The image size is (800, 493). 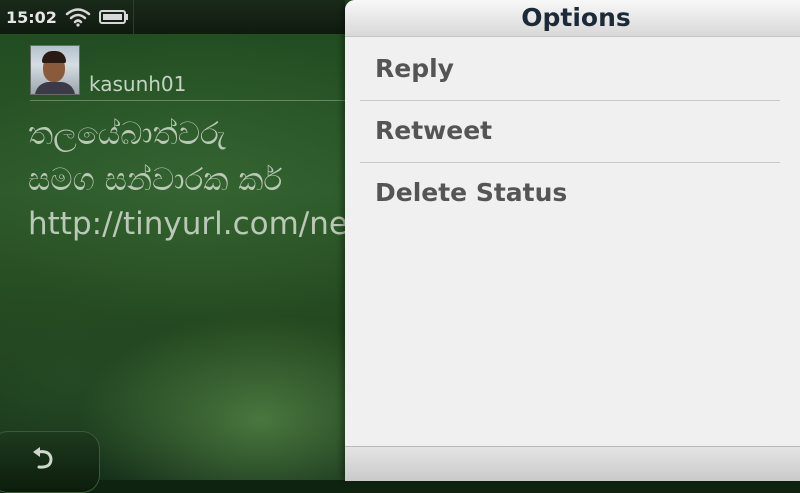 I want to click on options-header: Options, so click(x=572, y=18).